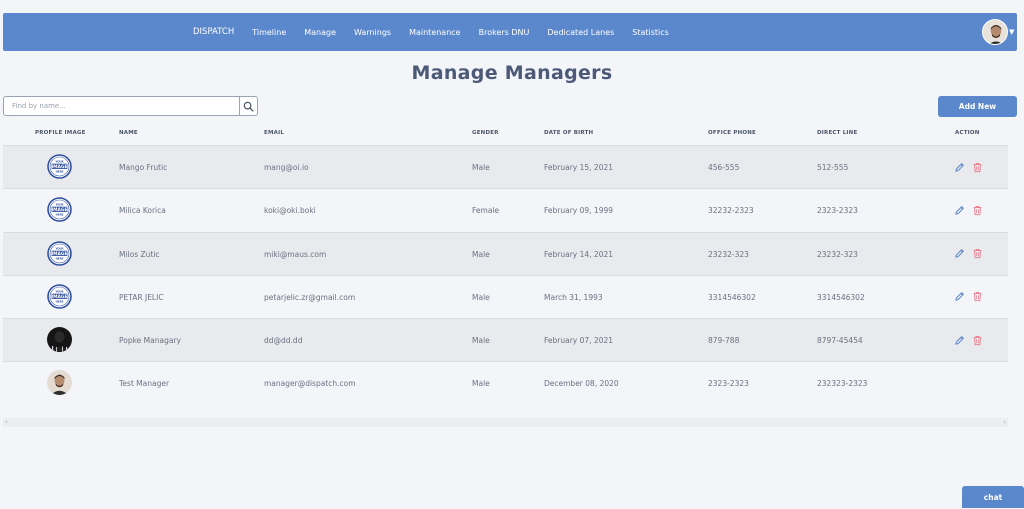 The image size is (1024, 509). I want to click on search-bar, so click(130, 106).